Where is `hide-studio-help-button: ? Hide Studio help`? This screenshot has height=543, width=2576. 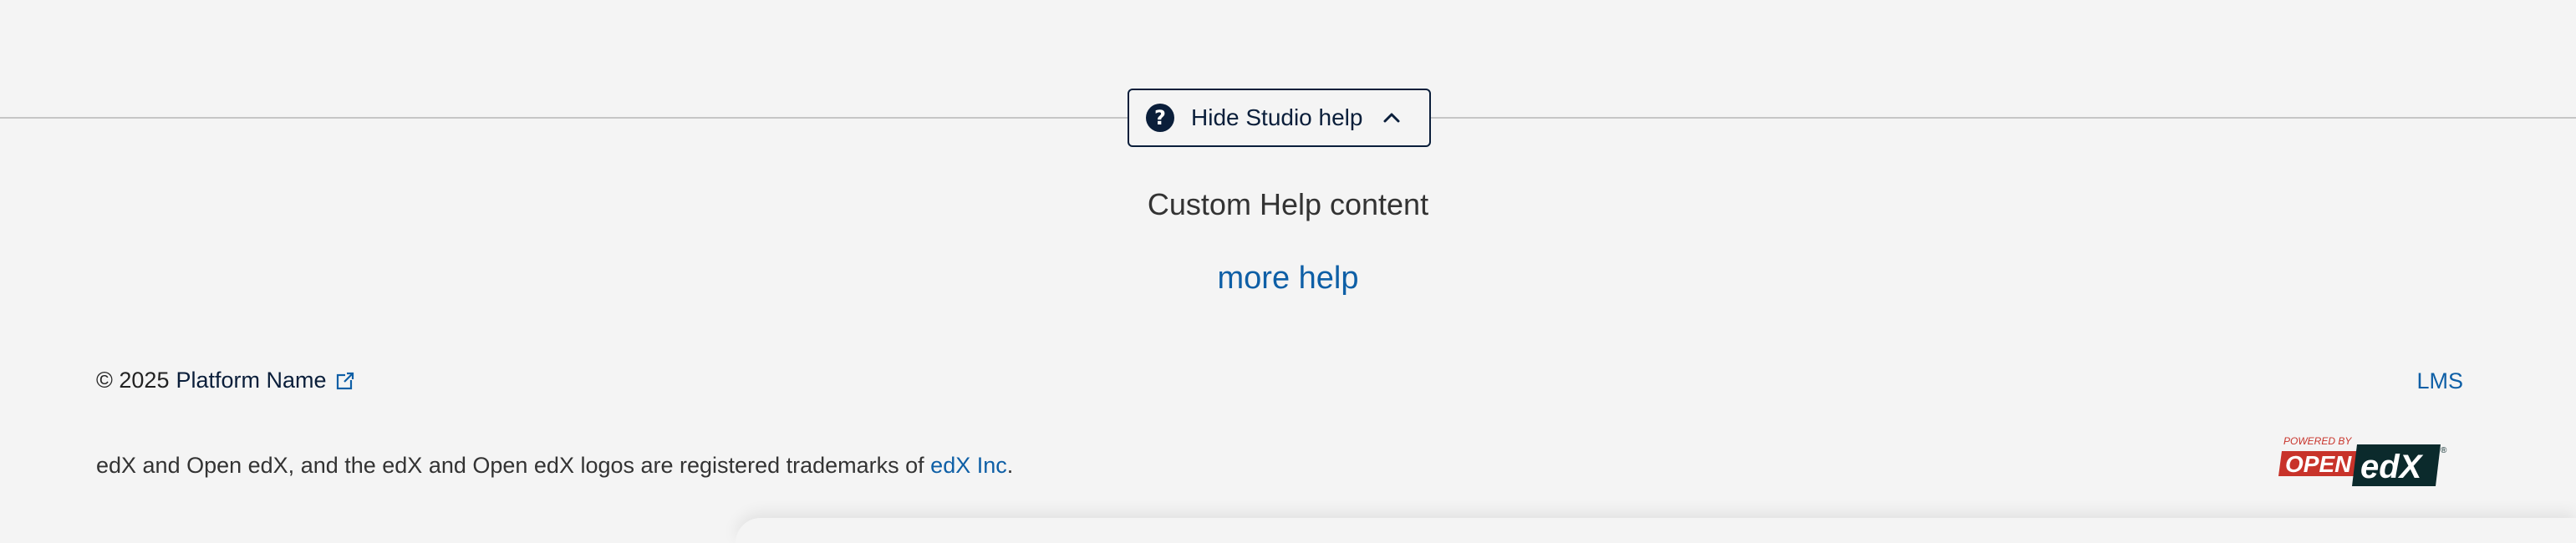 hide-studio-help-button: ? Hide Studio help is located at coordinates (1279, 118).